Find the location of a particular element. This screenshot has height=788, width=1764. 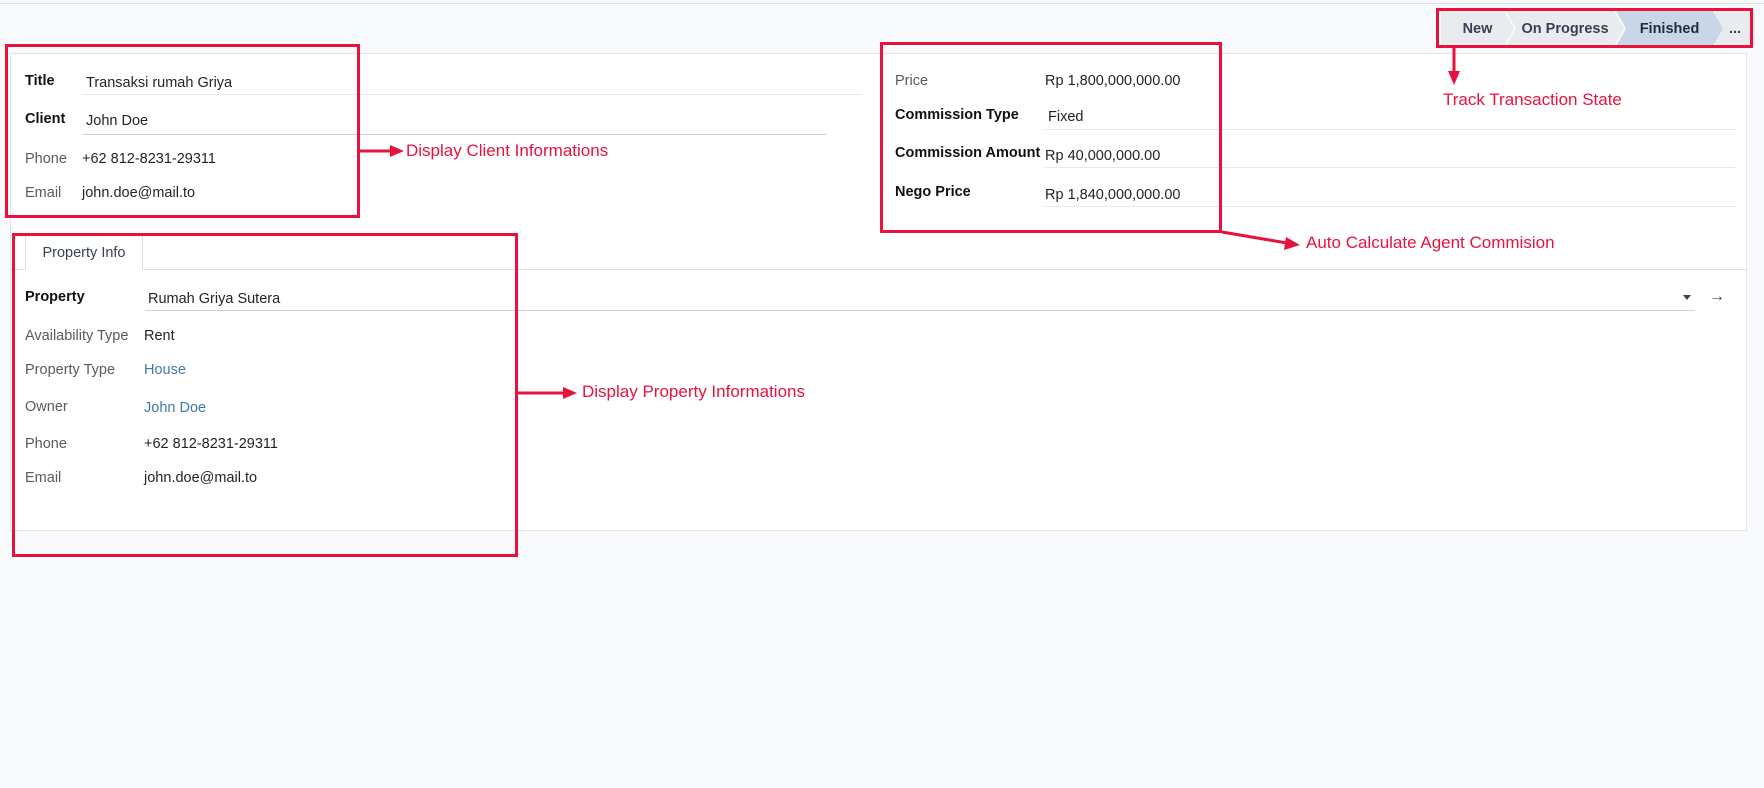

client-arrow-head is located at coordinates (397, 151).